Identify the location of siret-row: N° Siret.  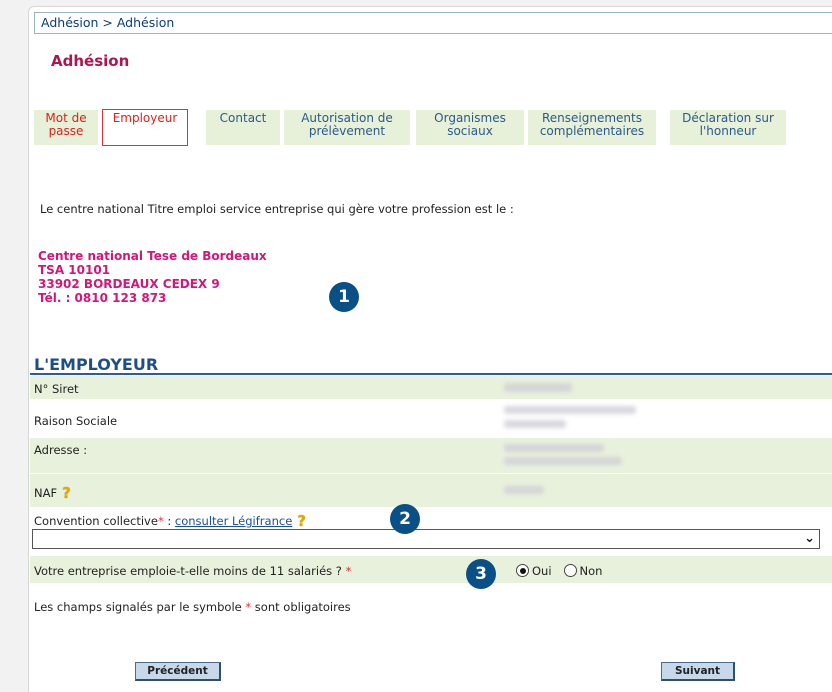
(431, 388).